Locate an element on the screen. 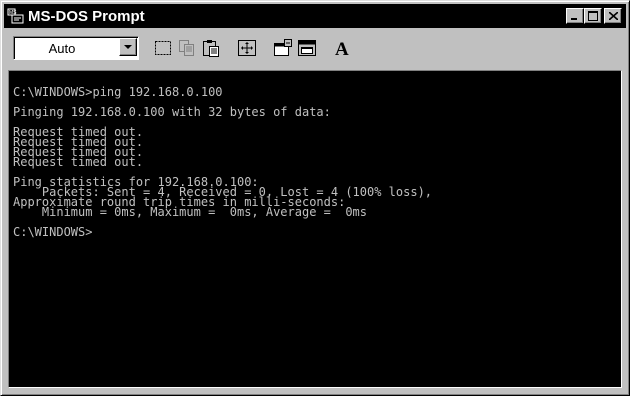 This screenshot has width=630, height=396. chevron-down-icon is located at coordinates (128, 46).